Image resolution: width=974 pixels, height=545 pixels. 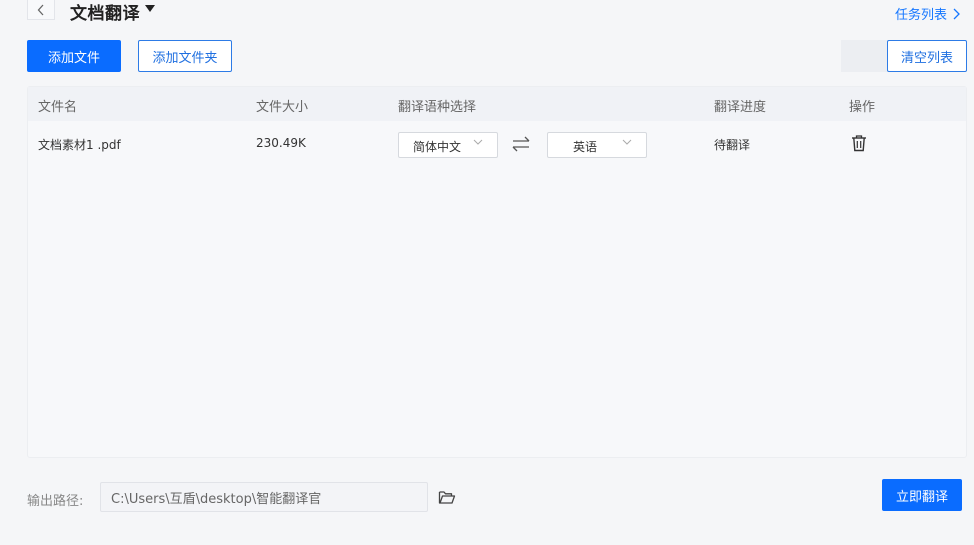 What do you see at coordinates (55, 501) in the screenshot?
I see `output-path-label: 输出路径:` at bounding box center [55, 501].